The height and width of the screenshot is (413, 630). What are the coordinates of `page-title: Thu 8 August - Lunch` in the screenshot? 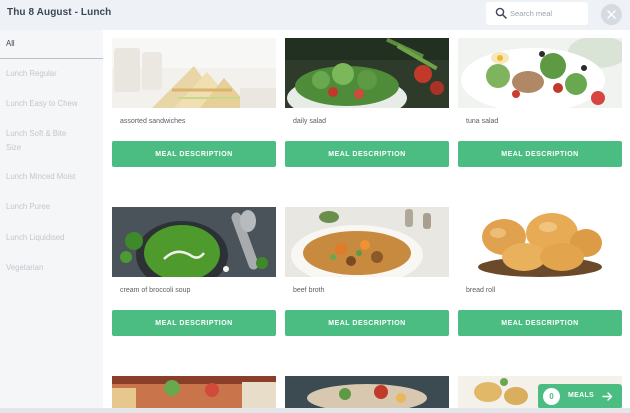 It's located at (59, 12).